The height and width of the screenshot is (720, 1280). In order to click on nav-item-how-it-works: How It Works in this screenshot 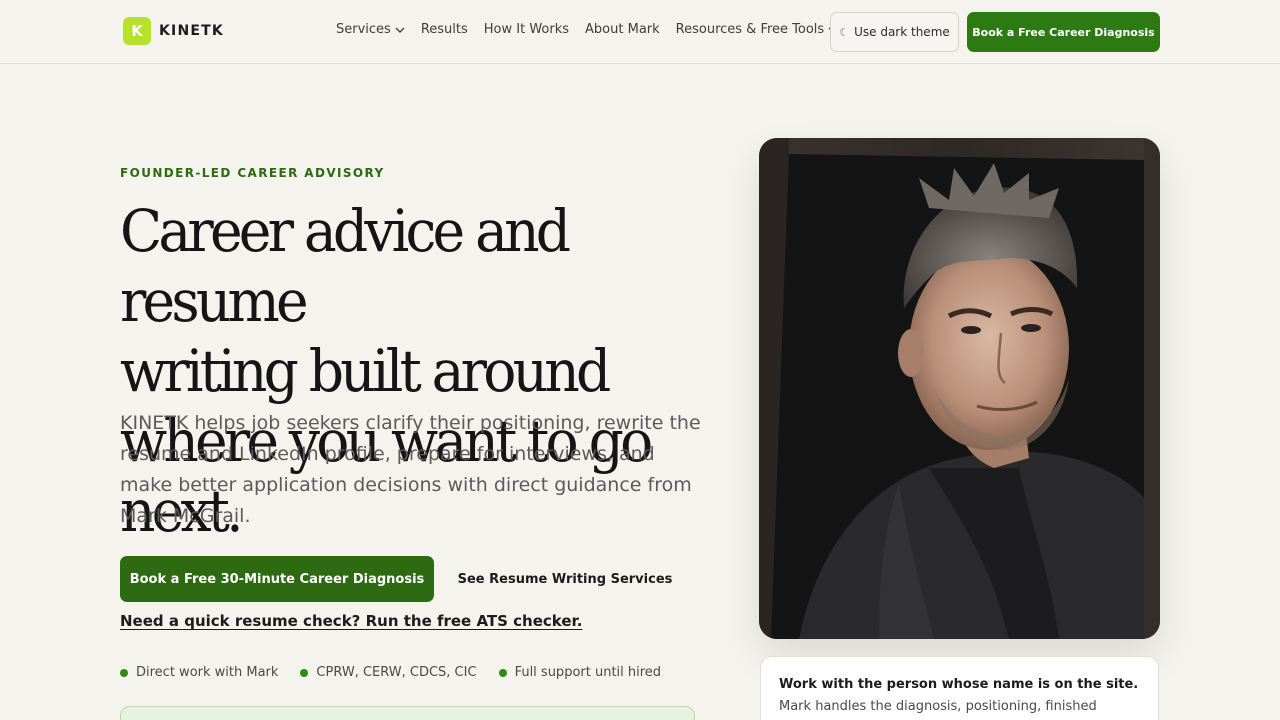, I will do `click(526, 29)`.